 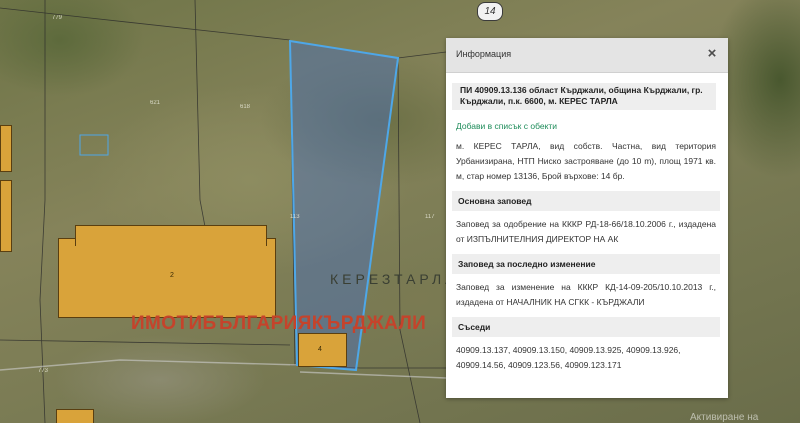 What do you see at coordinates (167, 278) in the screenshot?
I see `building-main` at bounding box center [167, 278].